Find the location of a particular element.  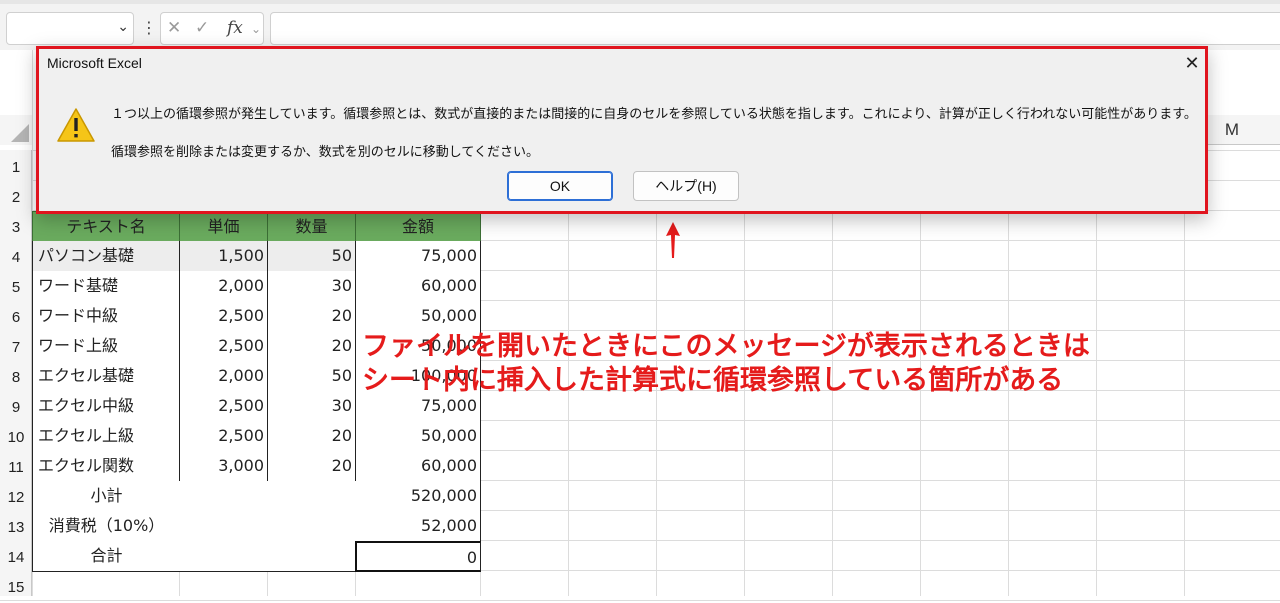

subtotal-value-cell: 520,000 is located at coordinates (418, 496).